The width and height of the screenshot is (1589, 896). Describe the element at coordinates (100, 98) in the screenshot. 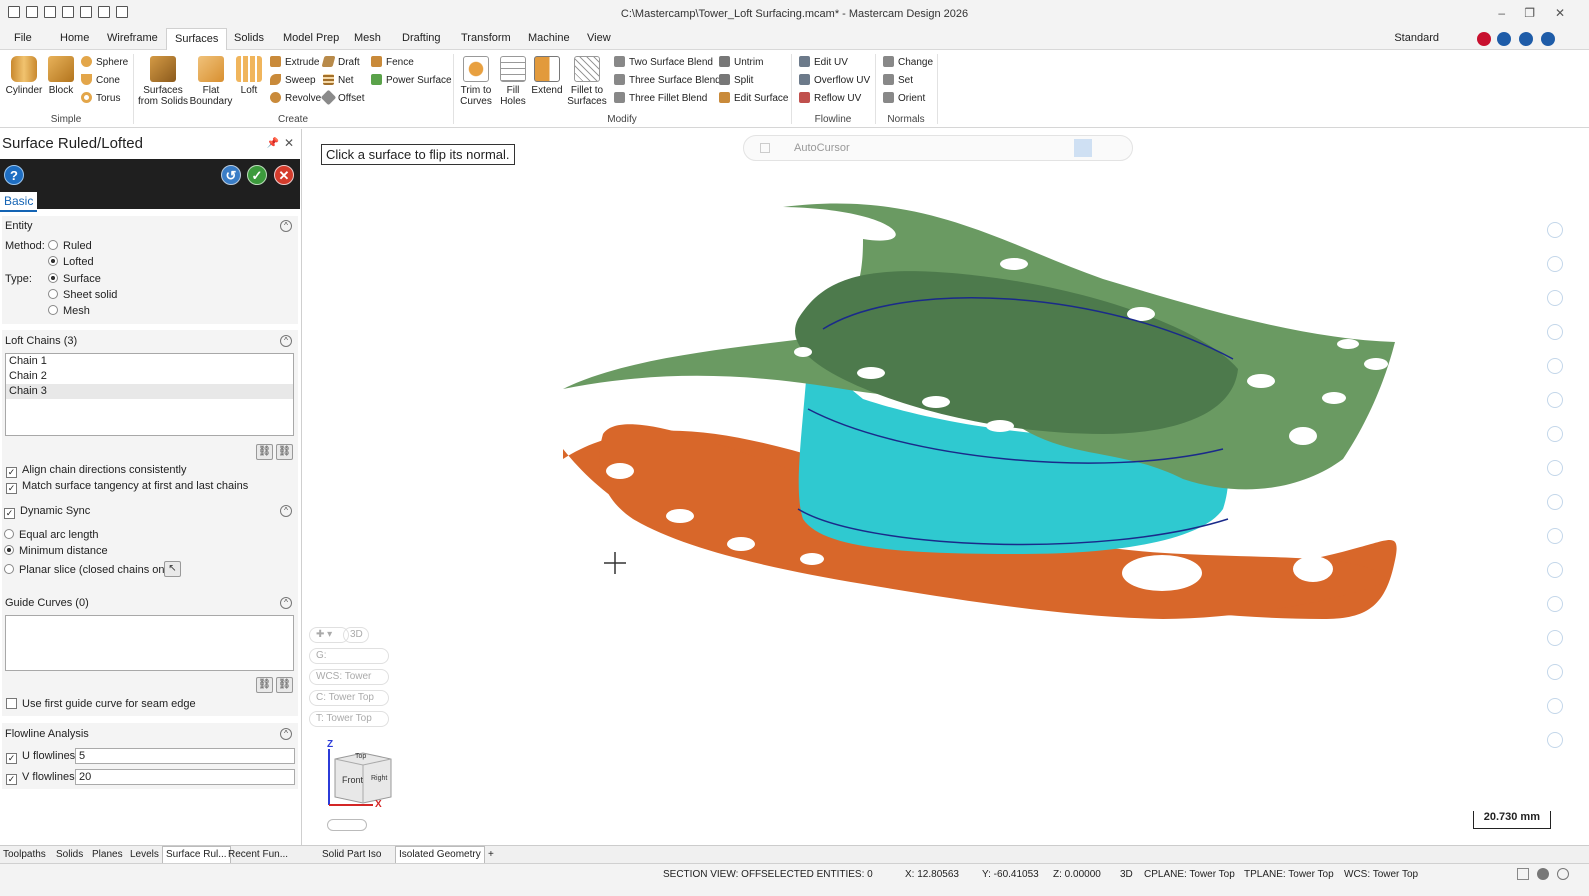

I see `torus-button: Torus` at that location.